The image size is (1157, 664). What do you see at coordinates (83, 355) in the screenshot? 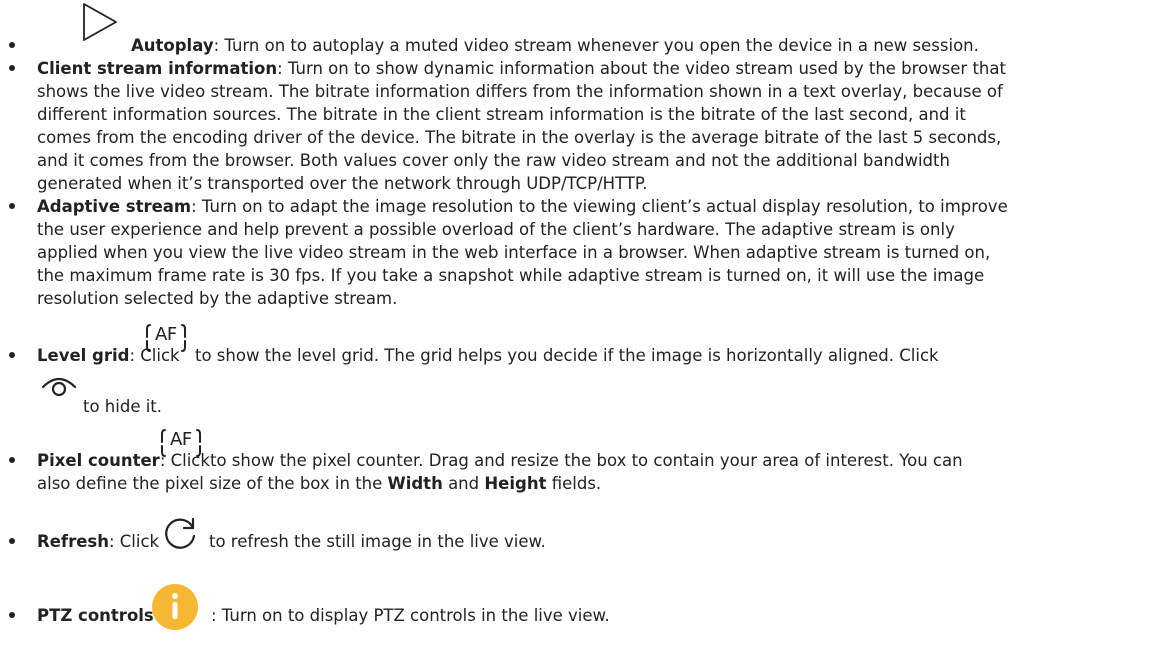
I see `item-title: Level grid` at bounding box center [83, 355].